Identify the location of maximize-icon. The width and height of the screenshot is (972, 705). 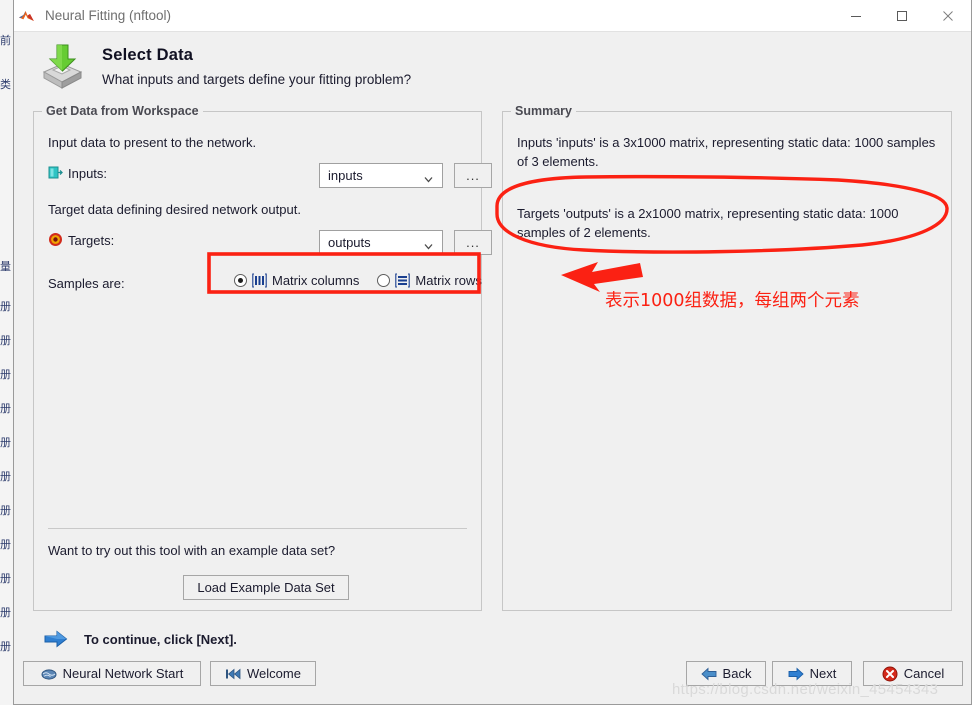
(902, 15).